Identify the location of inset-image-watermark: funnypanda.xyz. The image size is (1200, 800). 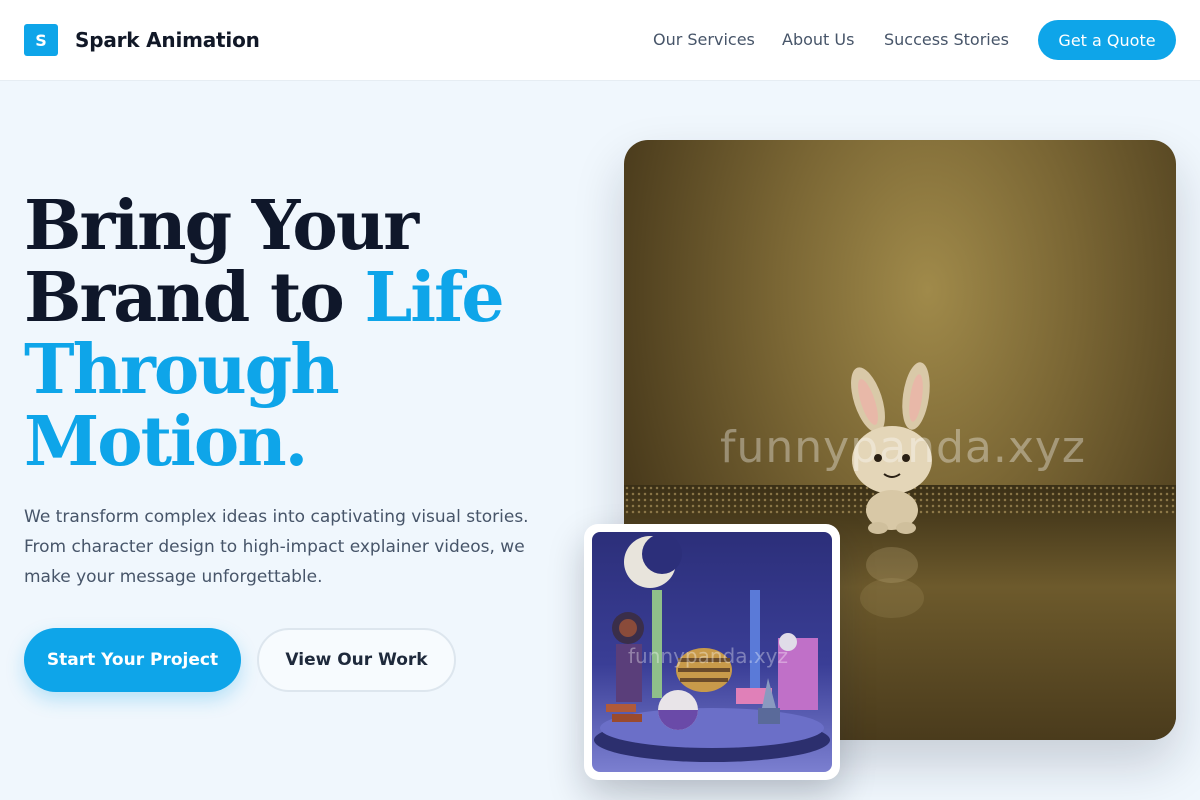
(708, 656).